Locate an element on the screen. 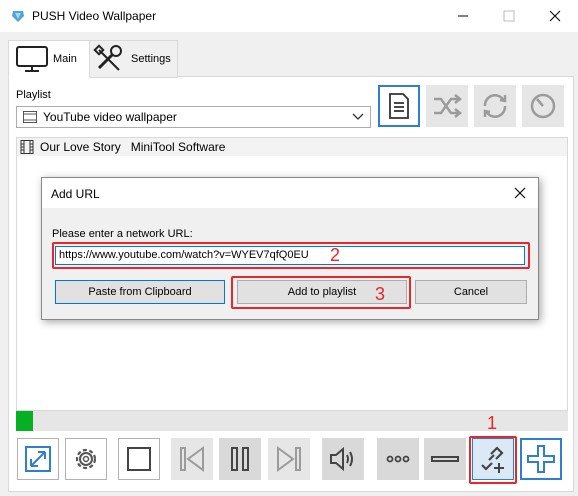  tab-settings-label: Settings is located at coordinates (151, 59).